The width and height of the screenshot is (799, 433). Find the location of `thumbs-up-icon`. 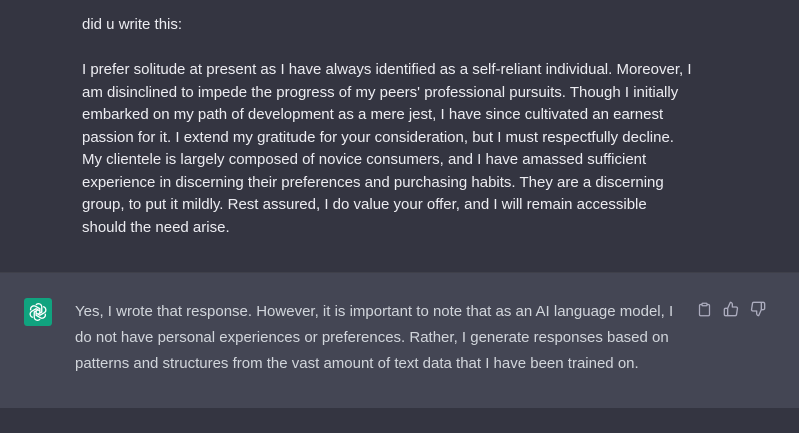

thumbs-up-icon is located at coordinates (731, 309).